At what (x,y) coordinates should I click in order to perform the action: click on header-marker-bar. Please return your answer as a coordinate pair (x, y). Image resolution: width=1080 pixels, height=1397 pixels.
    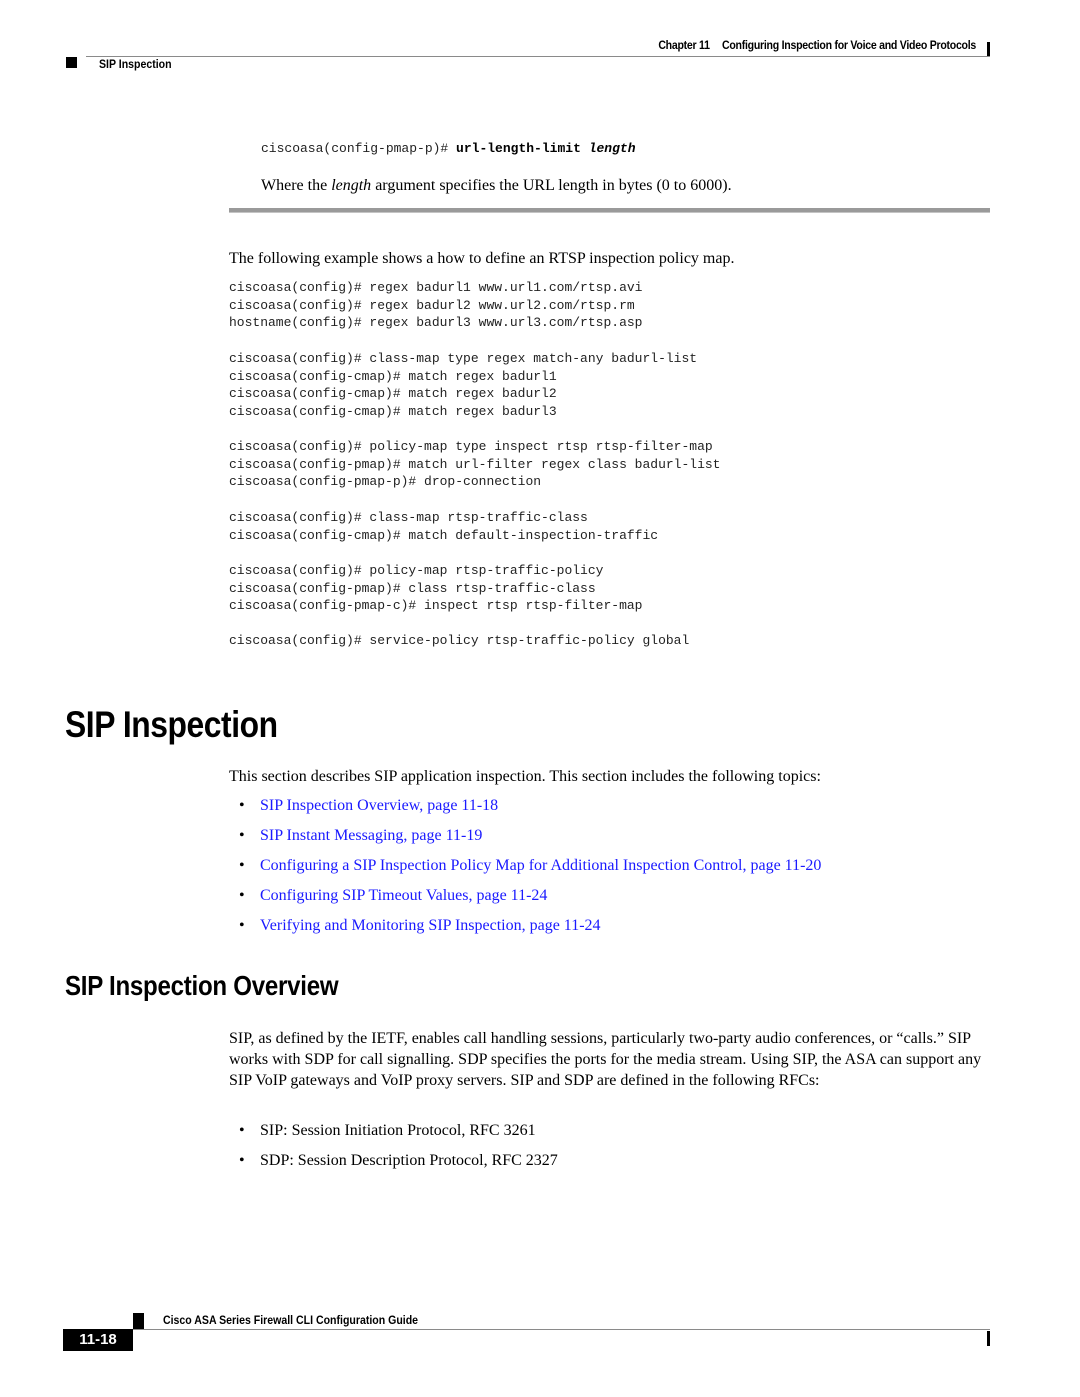
    Looking at the image, I should click on (988, 49).